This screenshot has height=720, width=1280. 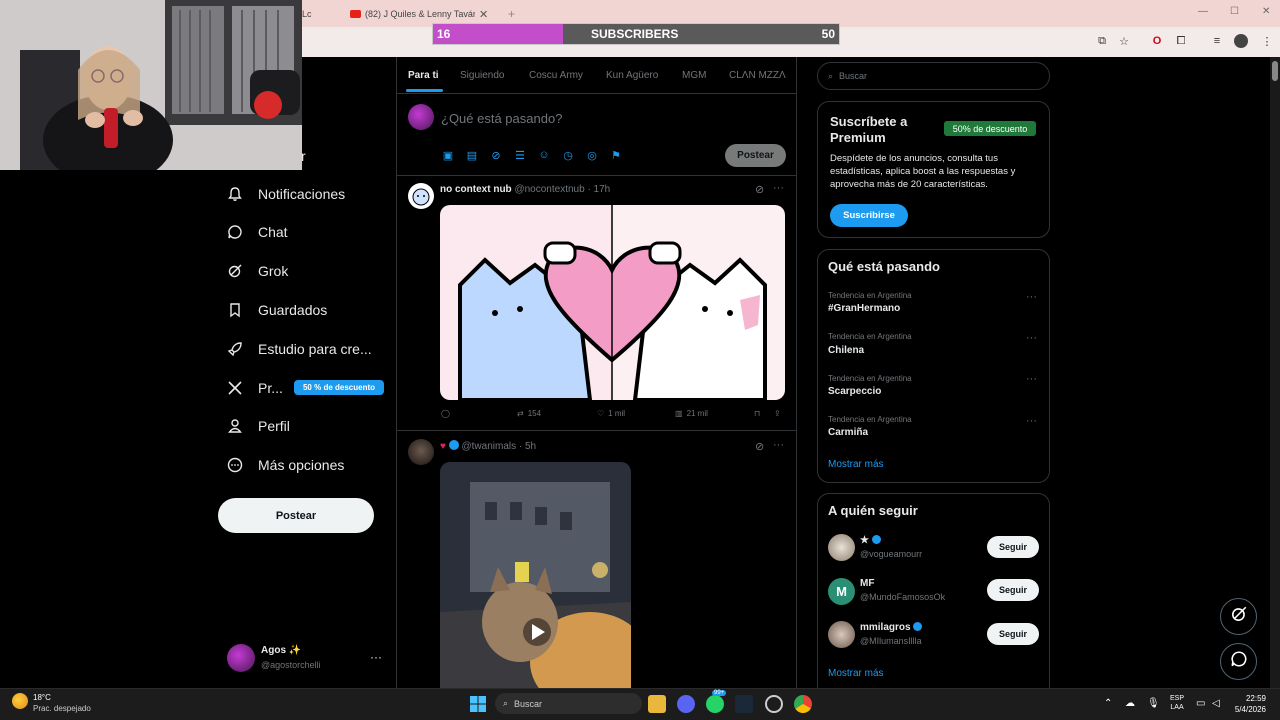 I want to click on minimize-icon: —, so click(x=1203, y=11).